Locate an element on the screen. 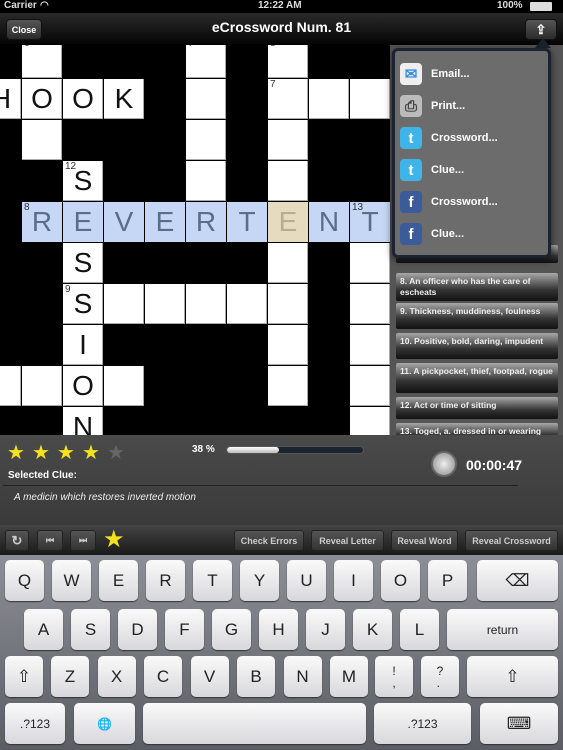  key-z: Z is located at coordinates (70, 676).